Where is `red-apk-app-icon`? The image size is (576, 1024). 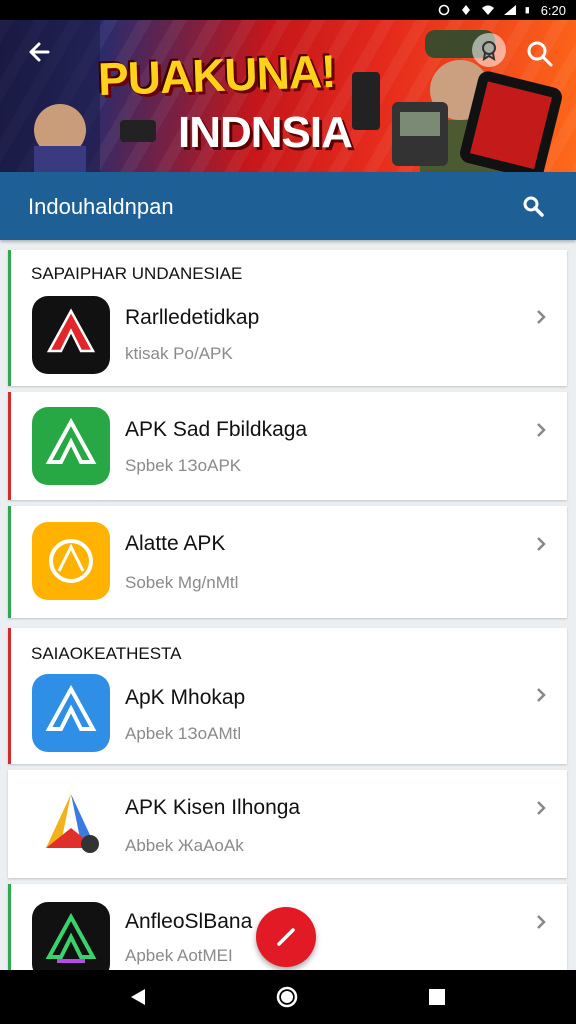
red-apk-app-icon is located at coordinates (71, 335).